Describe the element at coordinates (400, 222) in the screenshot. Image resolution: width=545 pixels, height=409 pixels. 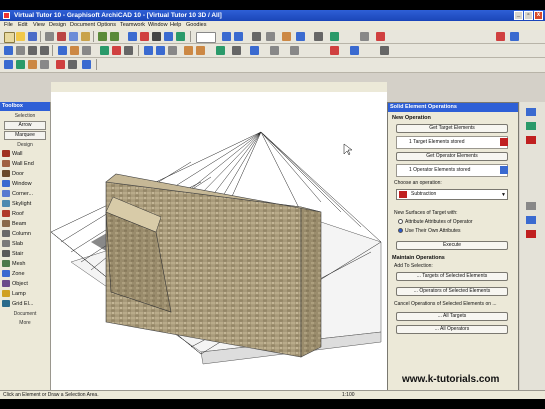
I see `radio-icon` at that location.